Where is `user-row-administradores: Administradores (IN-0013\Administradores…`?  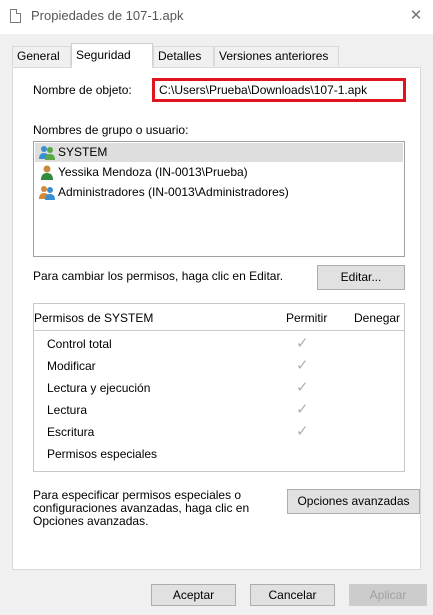
user-row-administradores: Administradores (IN-0013\Administradores… is located at coordinates (219, 192).